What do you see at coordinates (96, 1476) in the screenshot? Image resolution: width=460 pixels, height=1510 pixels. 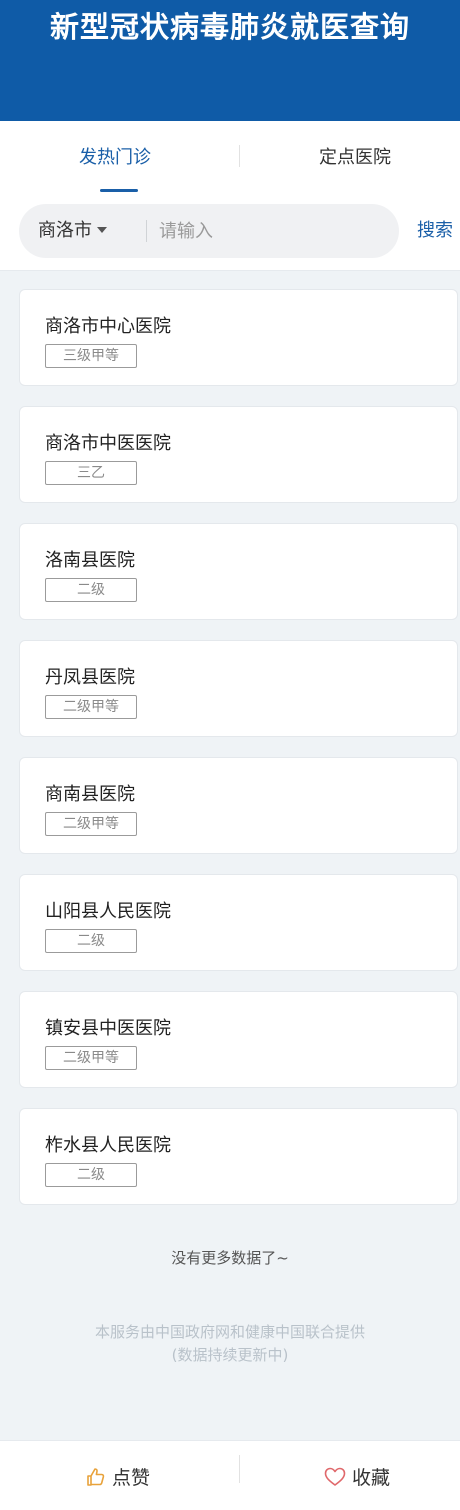 I see `thumbs-up-icon` at bounding box center [96, 1476].